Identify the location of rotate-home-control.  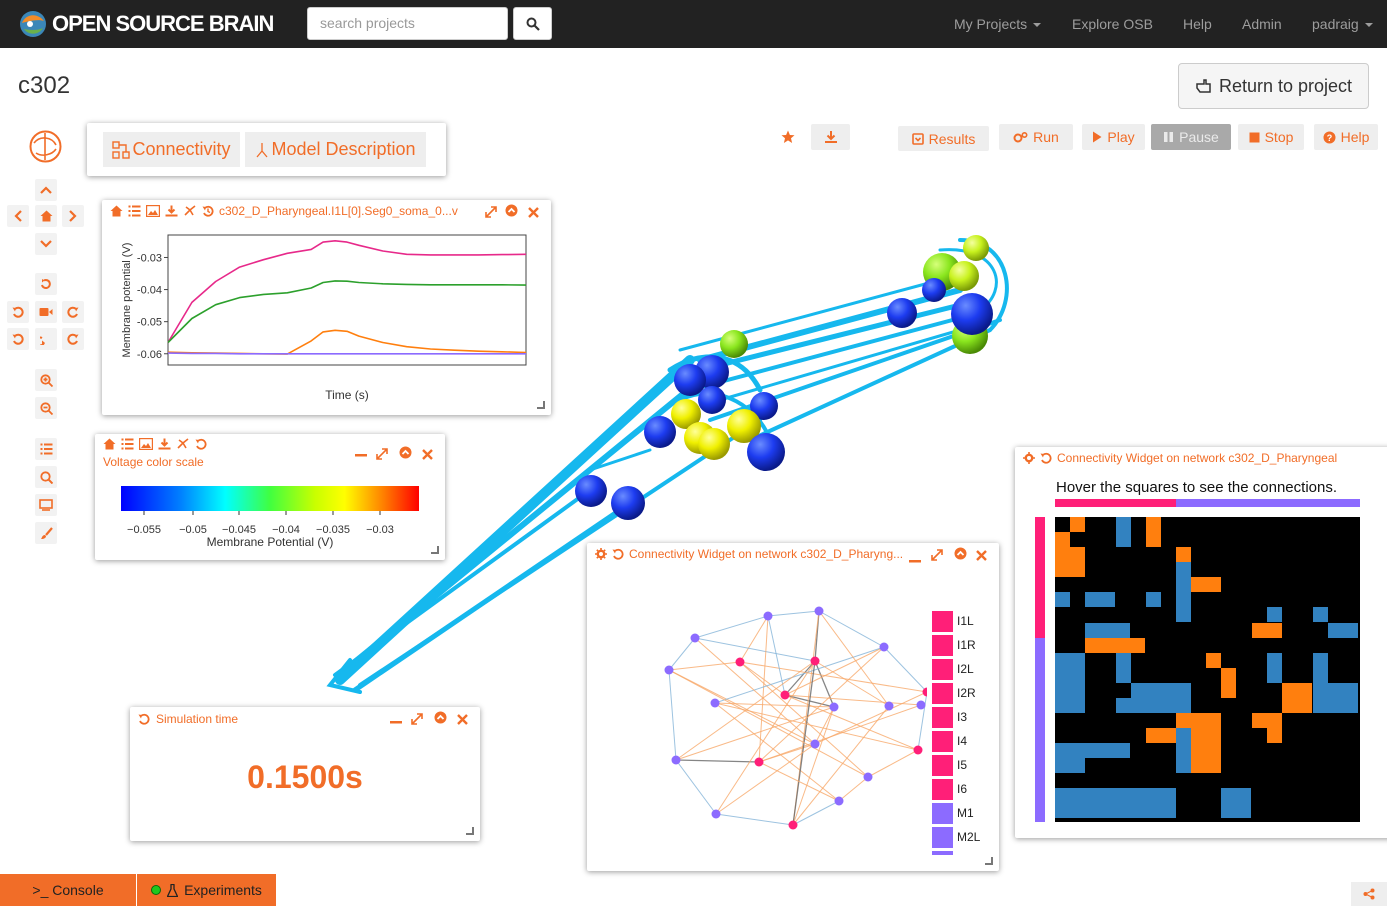
(46, 312).